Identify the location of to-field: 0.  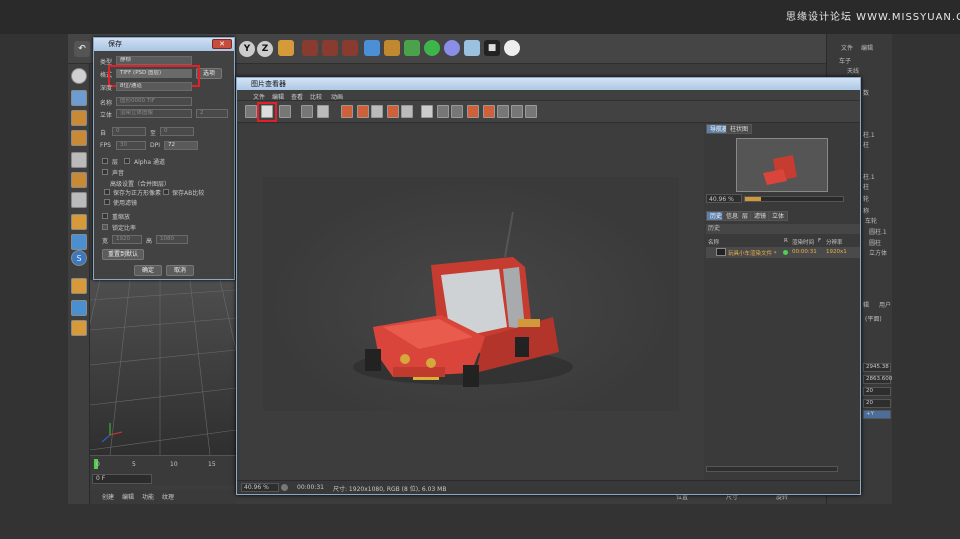
(177, 131).